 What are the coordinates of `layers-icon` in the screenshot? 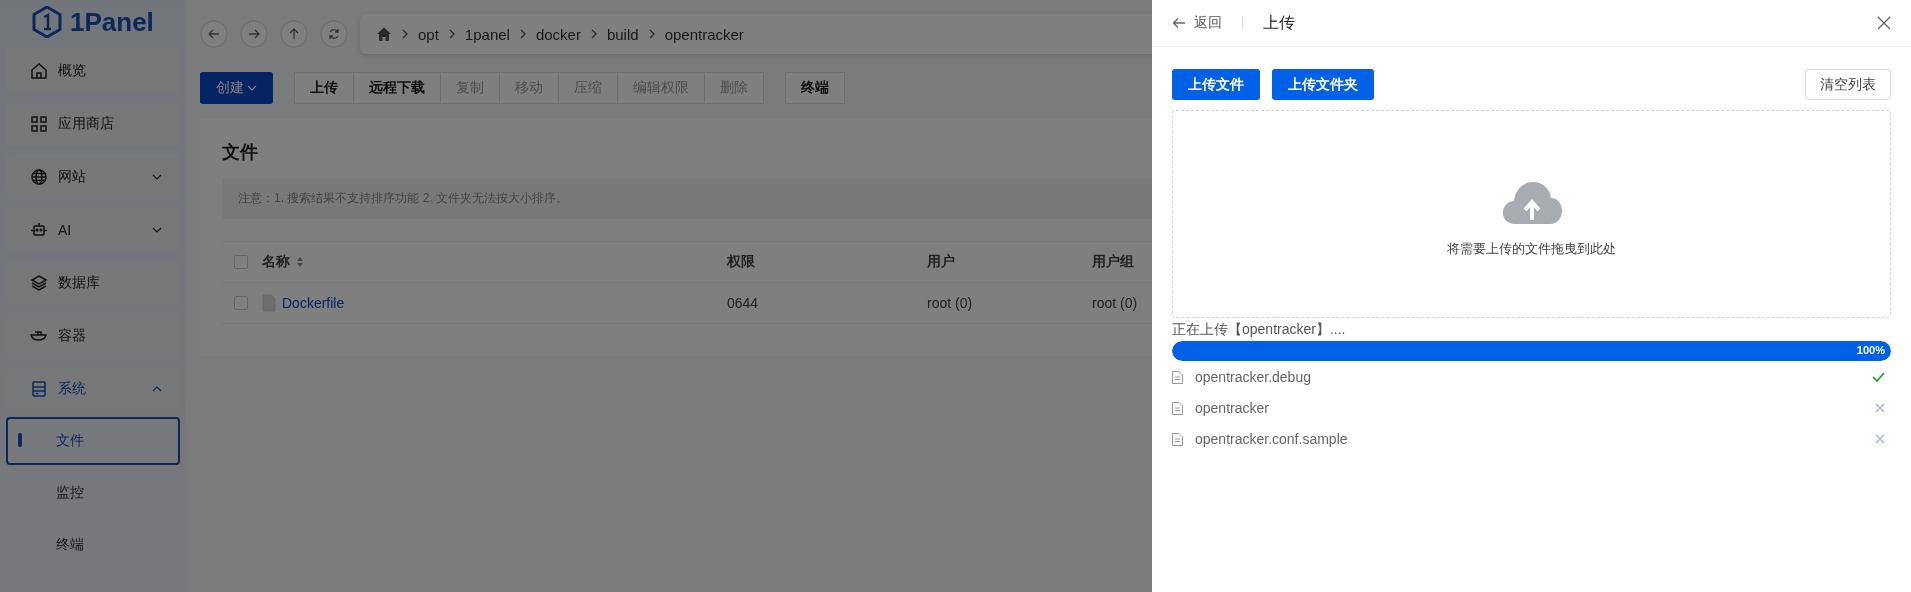 It's located at (39, 282).